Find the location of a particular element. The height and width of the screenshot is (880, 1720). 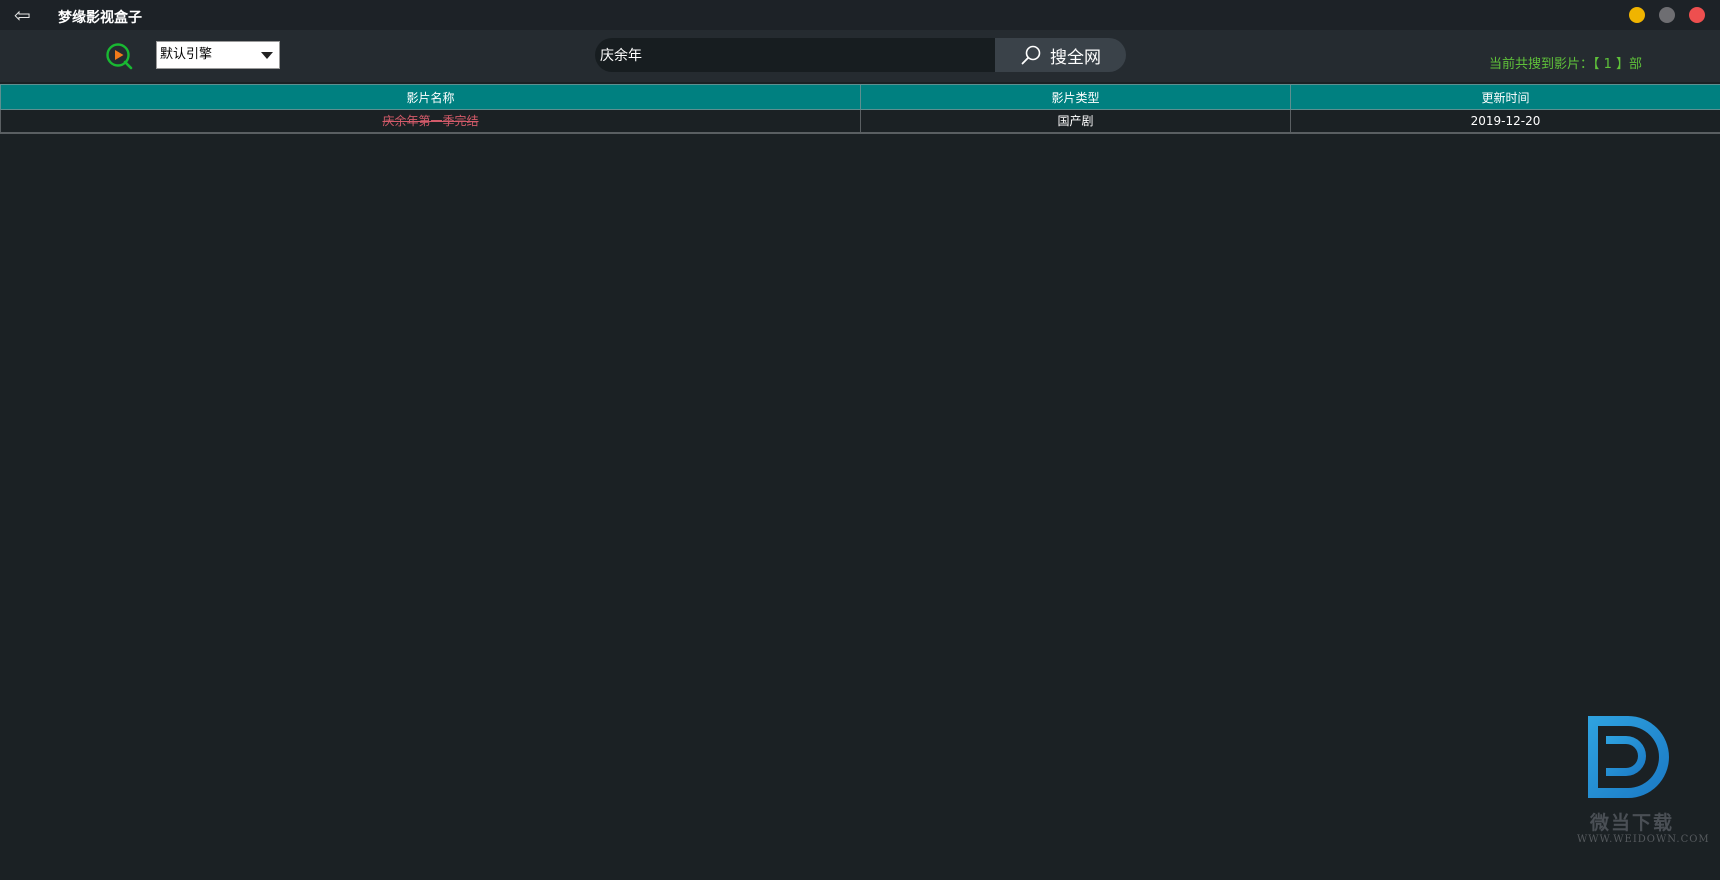

watermark-text: 微当下载 is located at coordinates (1632, 823).